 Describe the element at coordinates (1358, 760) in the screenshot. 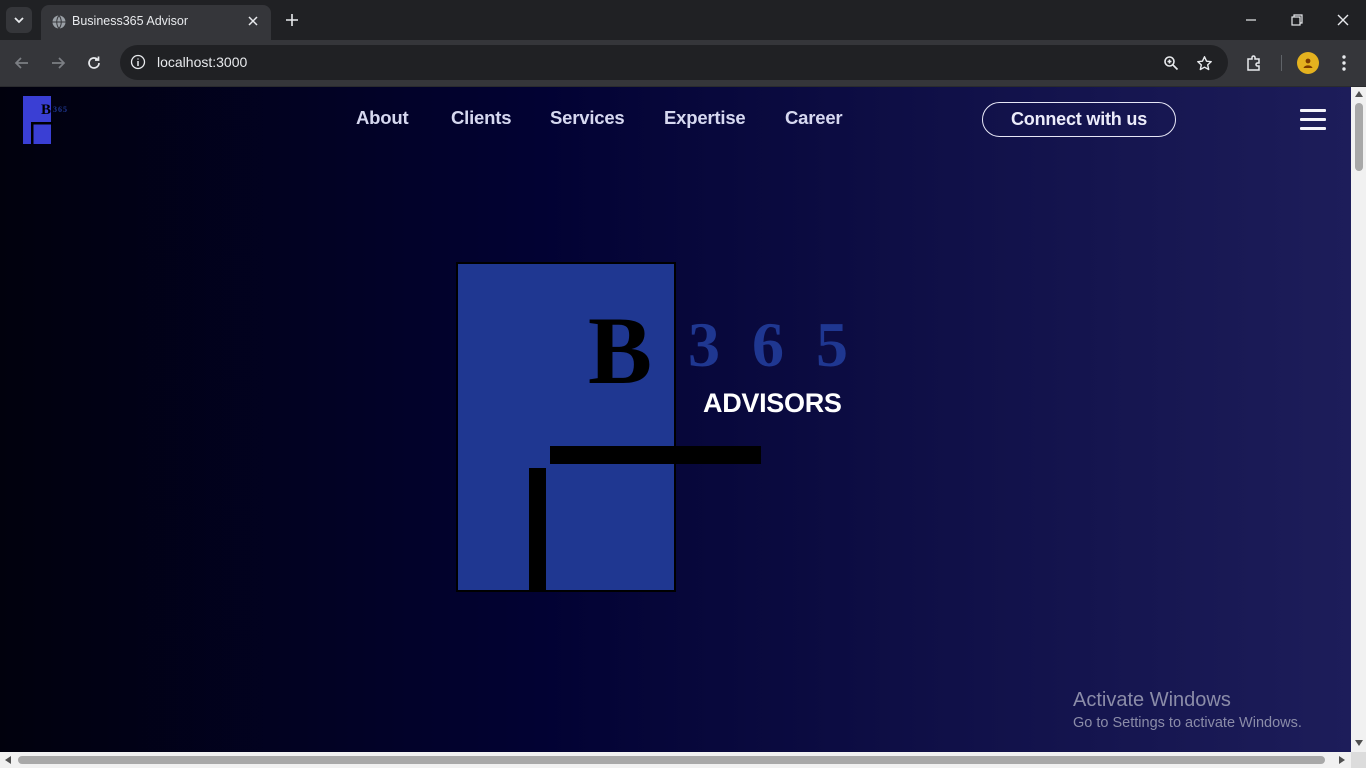

I see `scrollbar-corner` at that location.